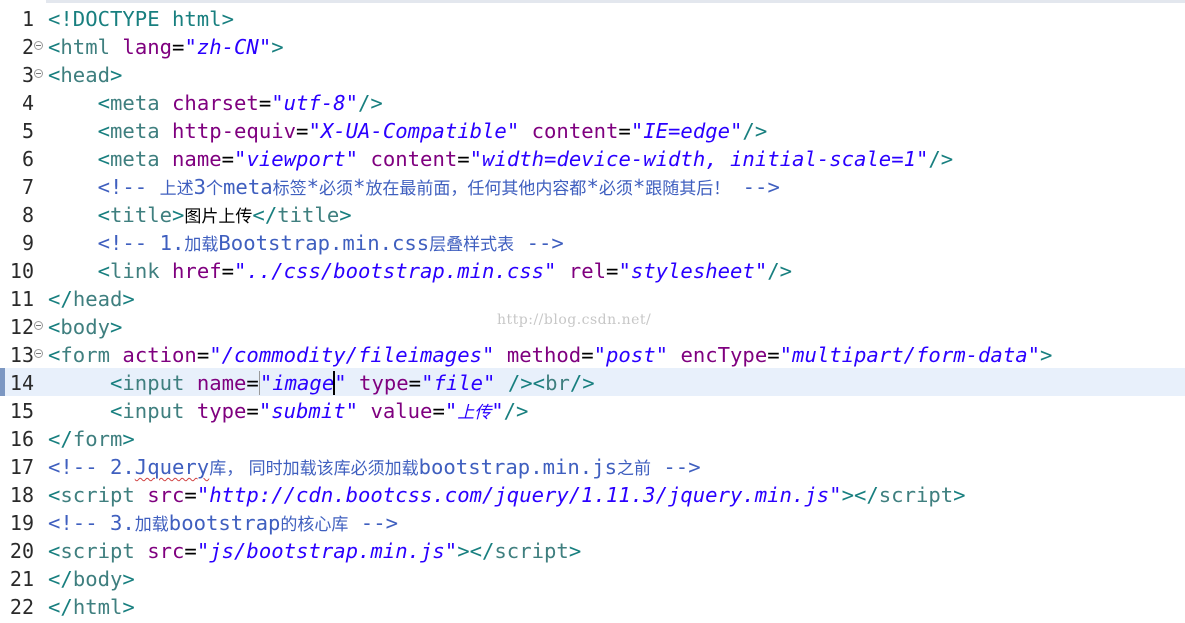 The image size is (1185, 623). What do you see at coordinates (517, 467) in the screenshot?
I see `comment-text: bootstrap.min.js` at bounding box center [517, 467].